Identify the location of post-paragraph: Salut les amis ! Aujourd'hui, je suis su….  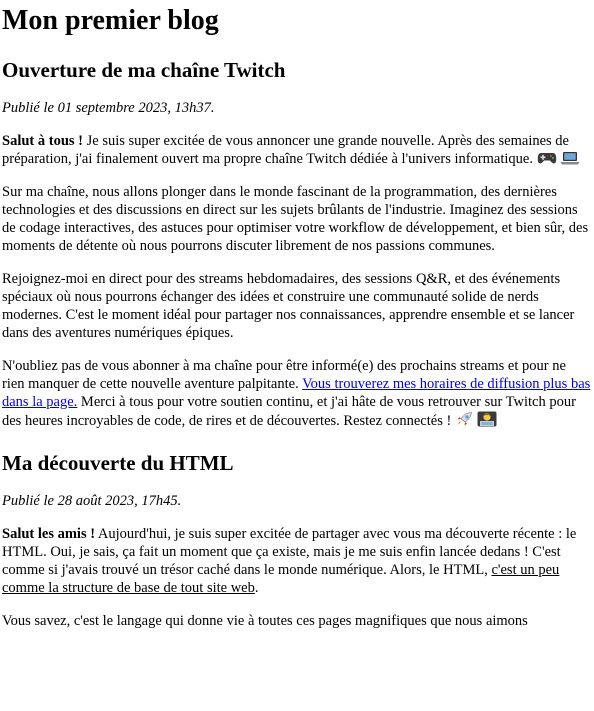
(297, 561).